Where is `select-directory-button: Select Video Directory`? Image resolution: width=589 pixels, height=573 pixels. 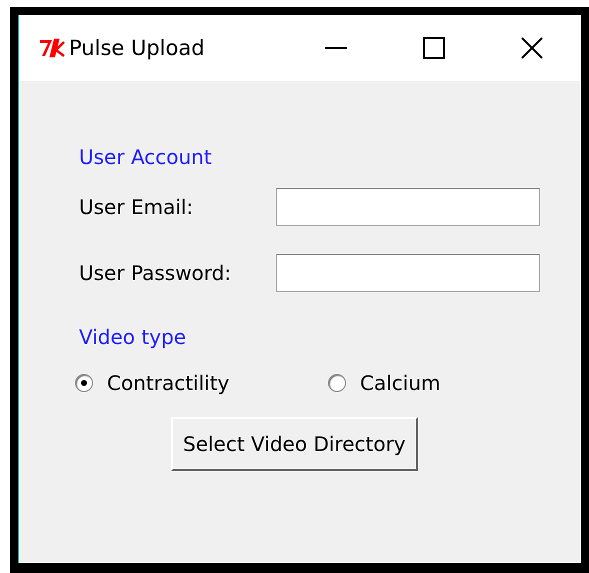 select-directory-button: Select Video Directory is located at coordinates (294, 444).